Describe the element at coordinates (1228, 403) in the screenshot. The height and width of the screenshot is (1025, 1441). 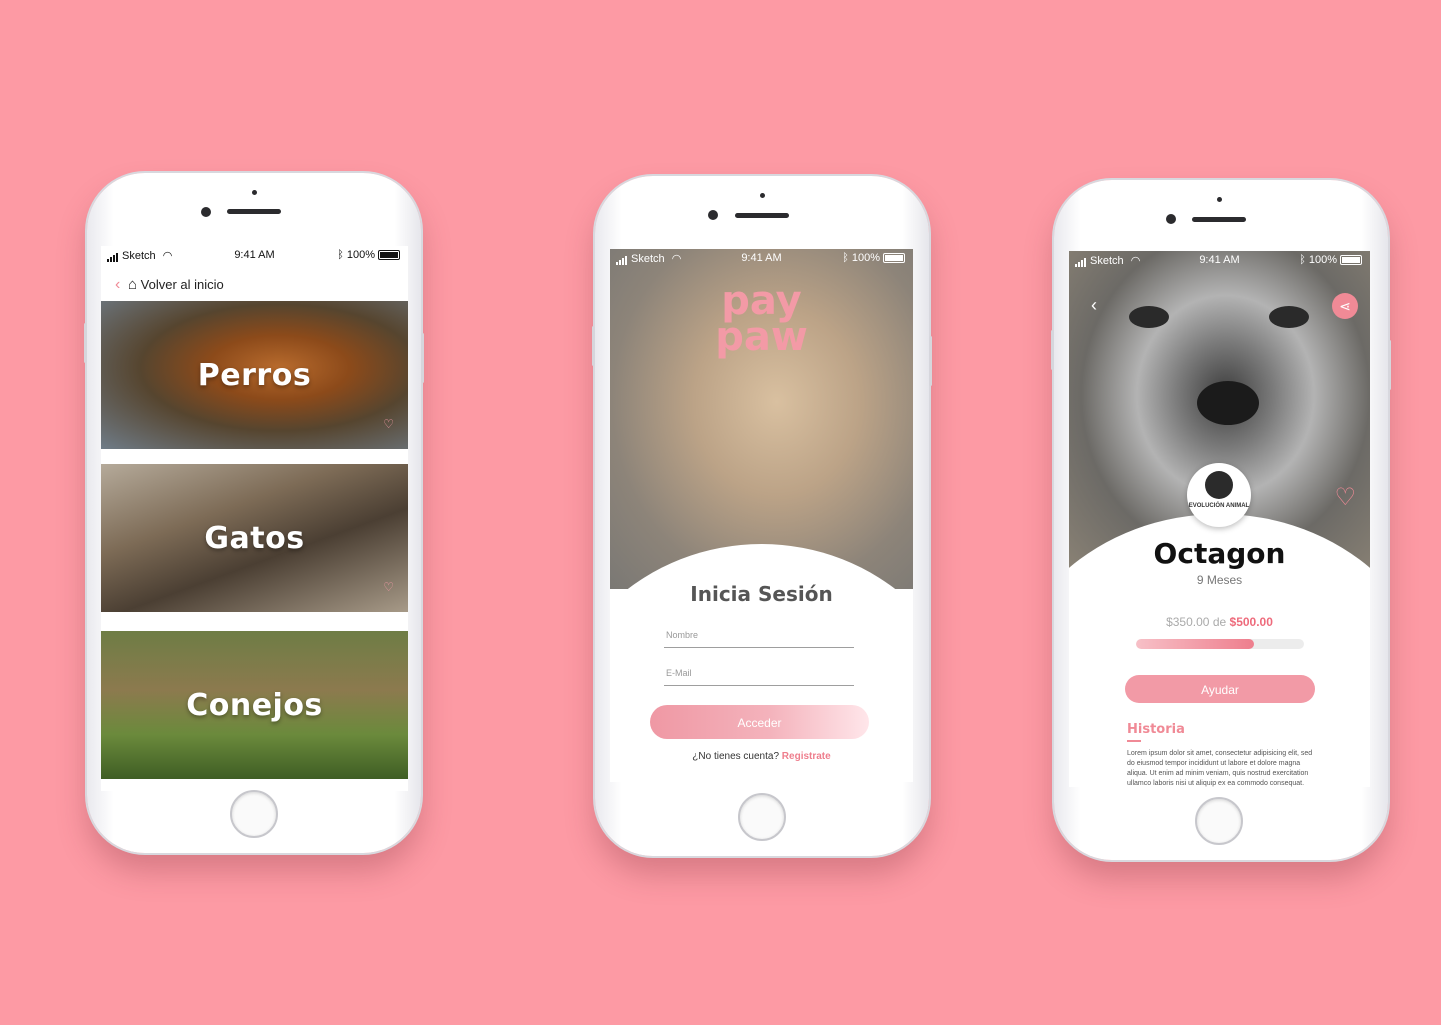
I see `dog-nose` at that location.